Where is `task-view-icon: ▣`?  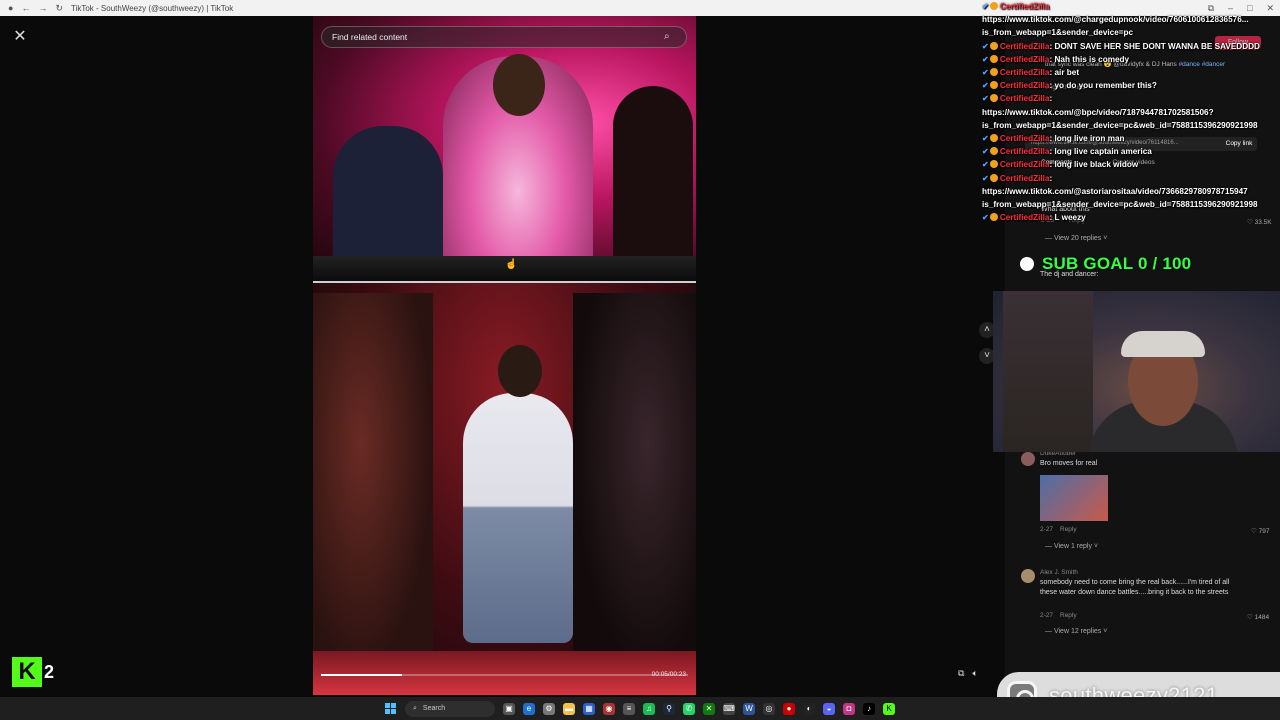
task-view-icon: ▣ is located at coordinates (509, 708).